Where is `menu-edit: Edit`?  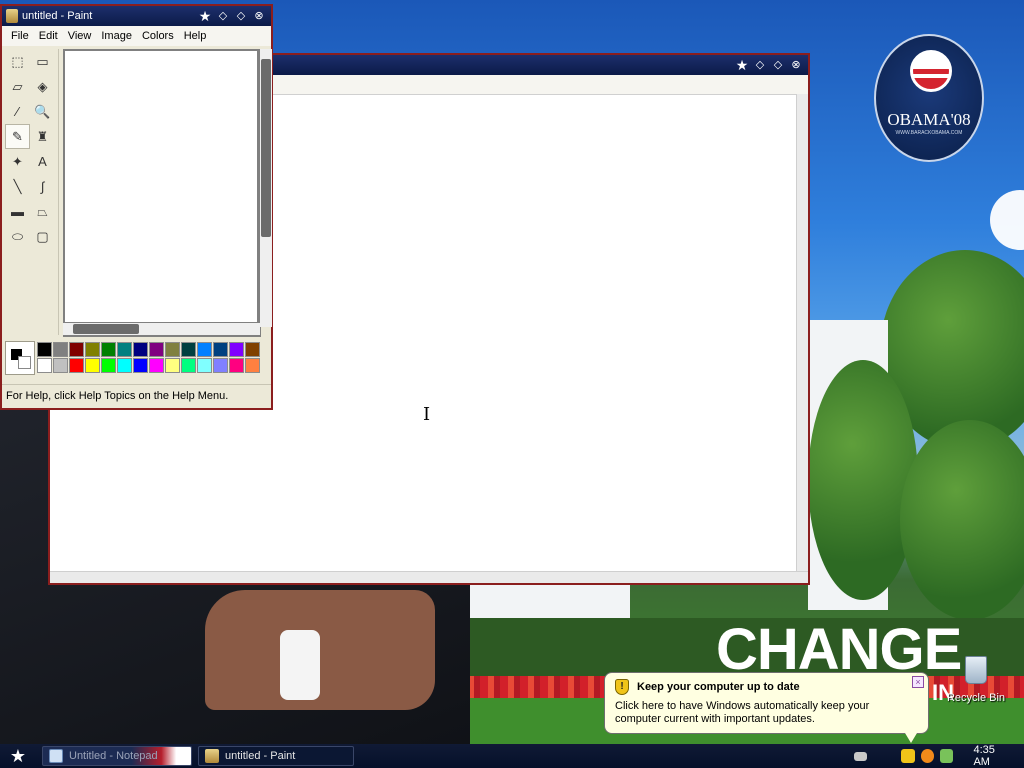 menu-edit: Edit is located at coordinates (48, 36).